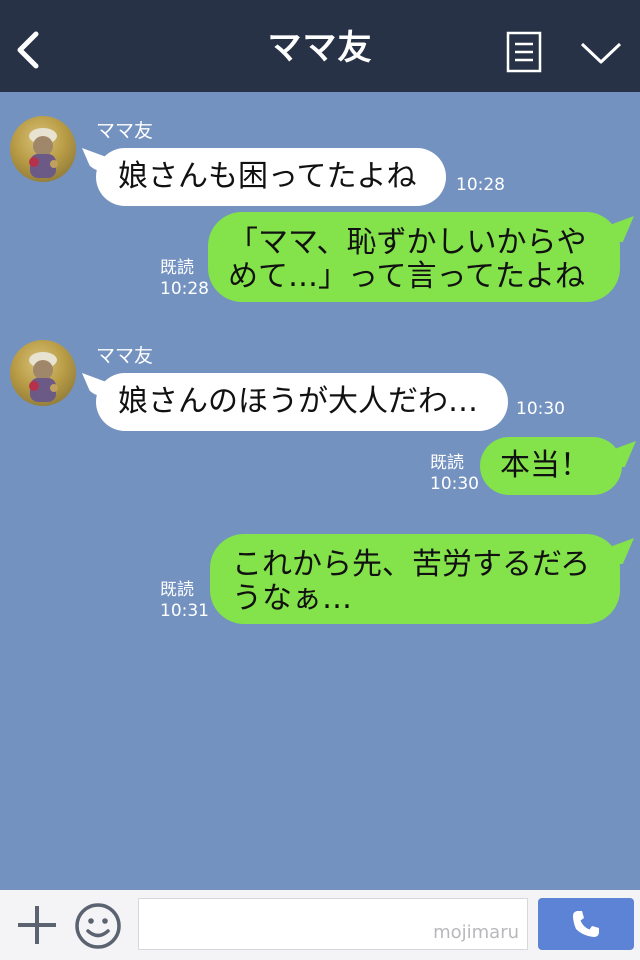 This screenshot has width=640, height=960. I want to click on message-text: 娘さんも困ってたよね, so click(267, 176).